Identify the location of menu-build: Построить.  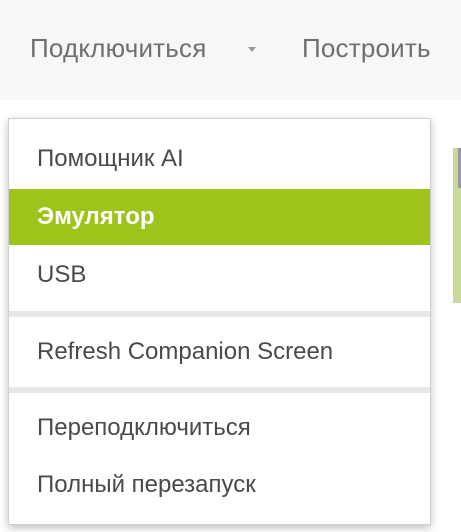
(366, 48).